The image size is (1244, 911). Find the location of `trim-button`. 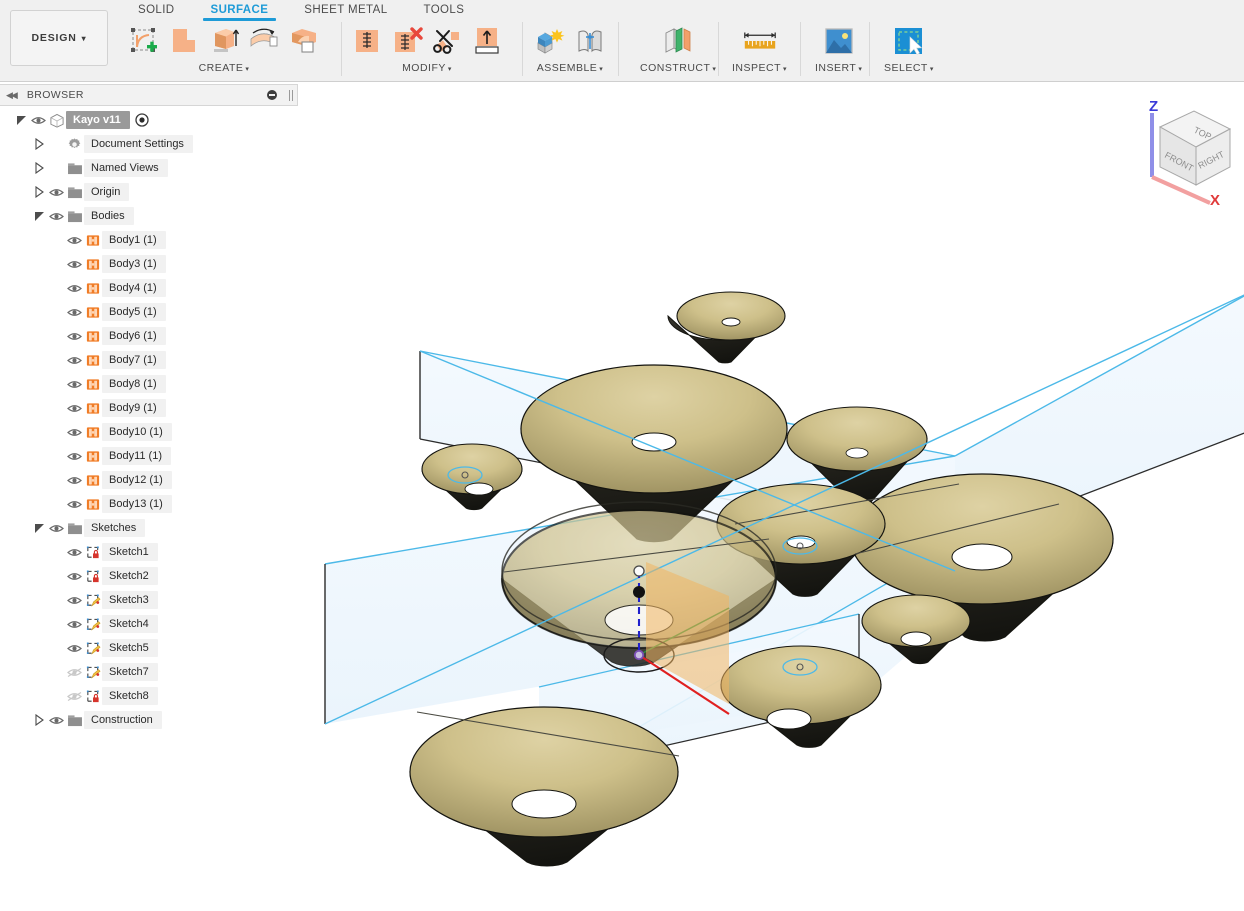

trim-button is located at coordinates (447, 41).